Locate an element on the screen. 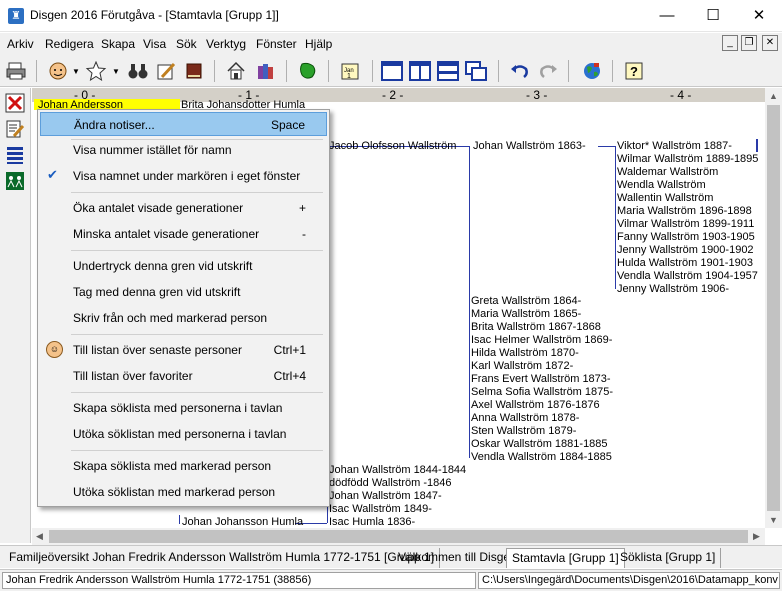  menu-item-oka-generationer: Öka antalet visade generationer + is located at coordinates (183, 208).